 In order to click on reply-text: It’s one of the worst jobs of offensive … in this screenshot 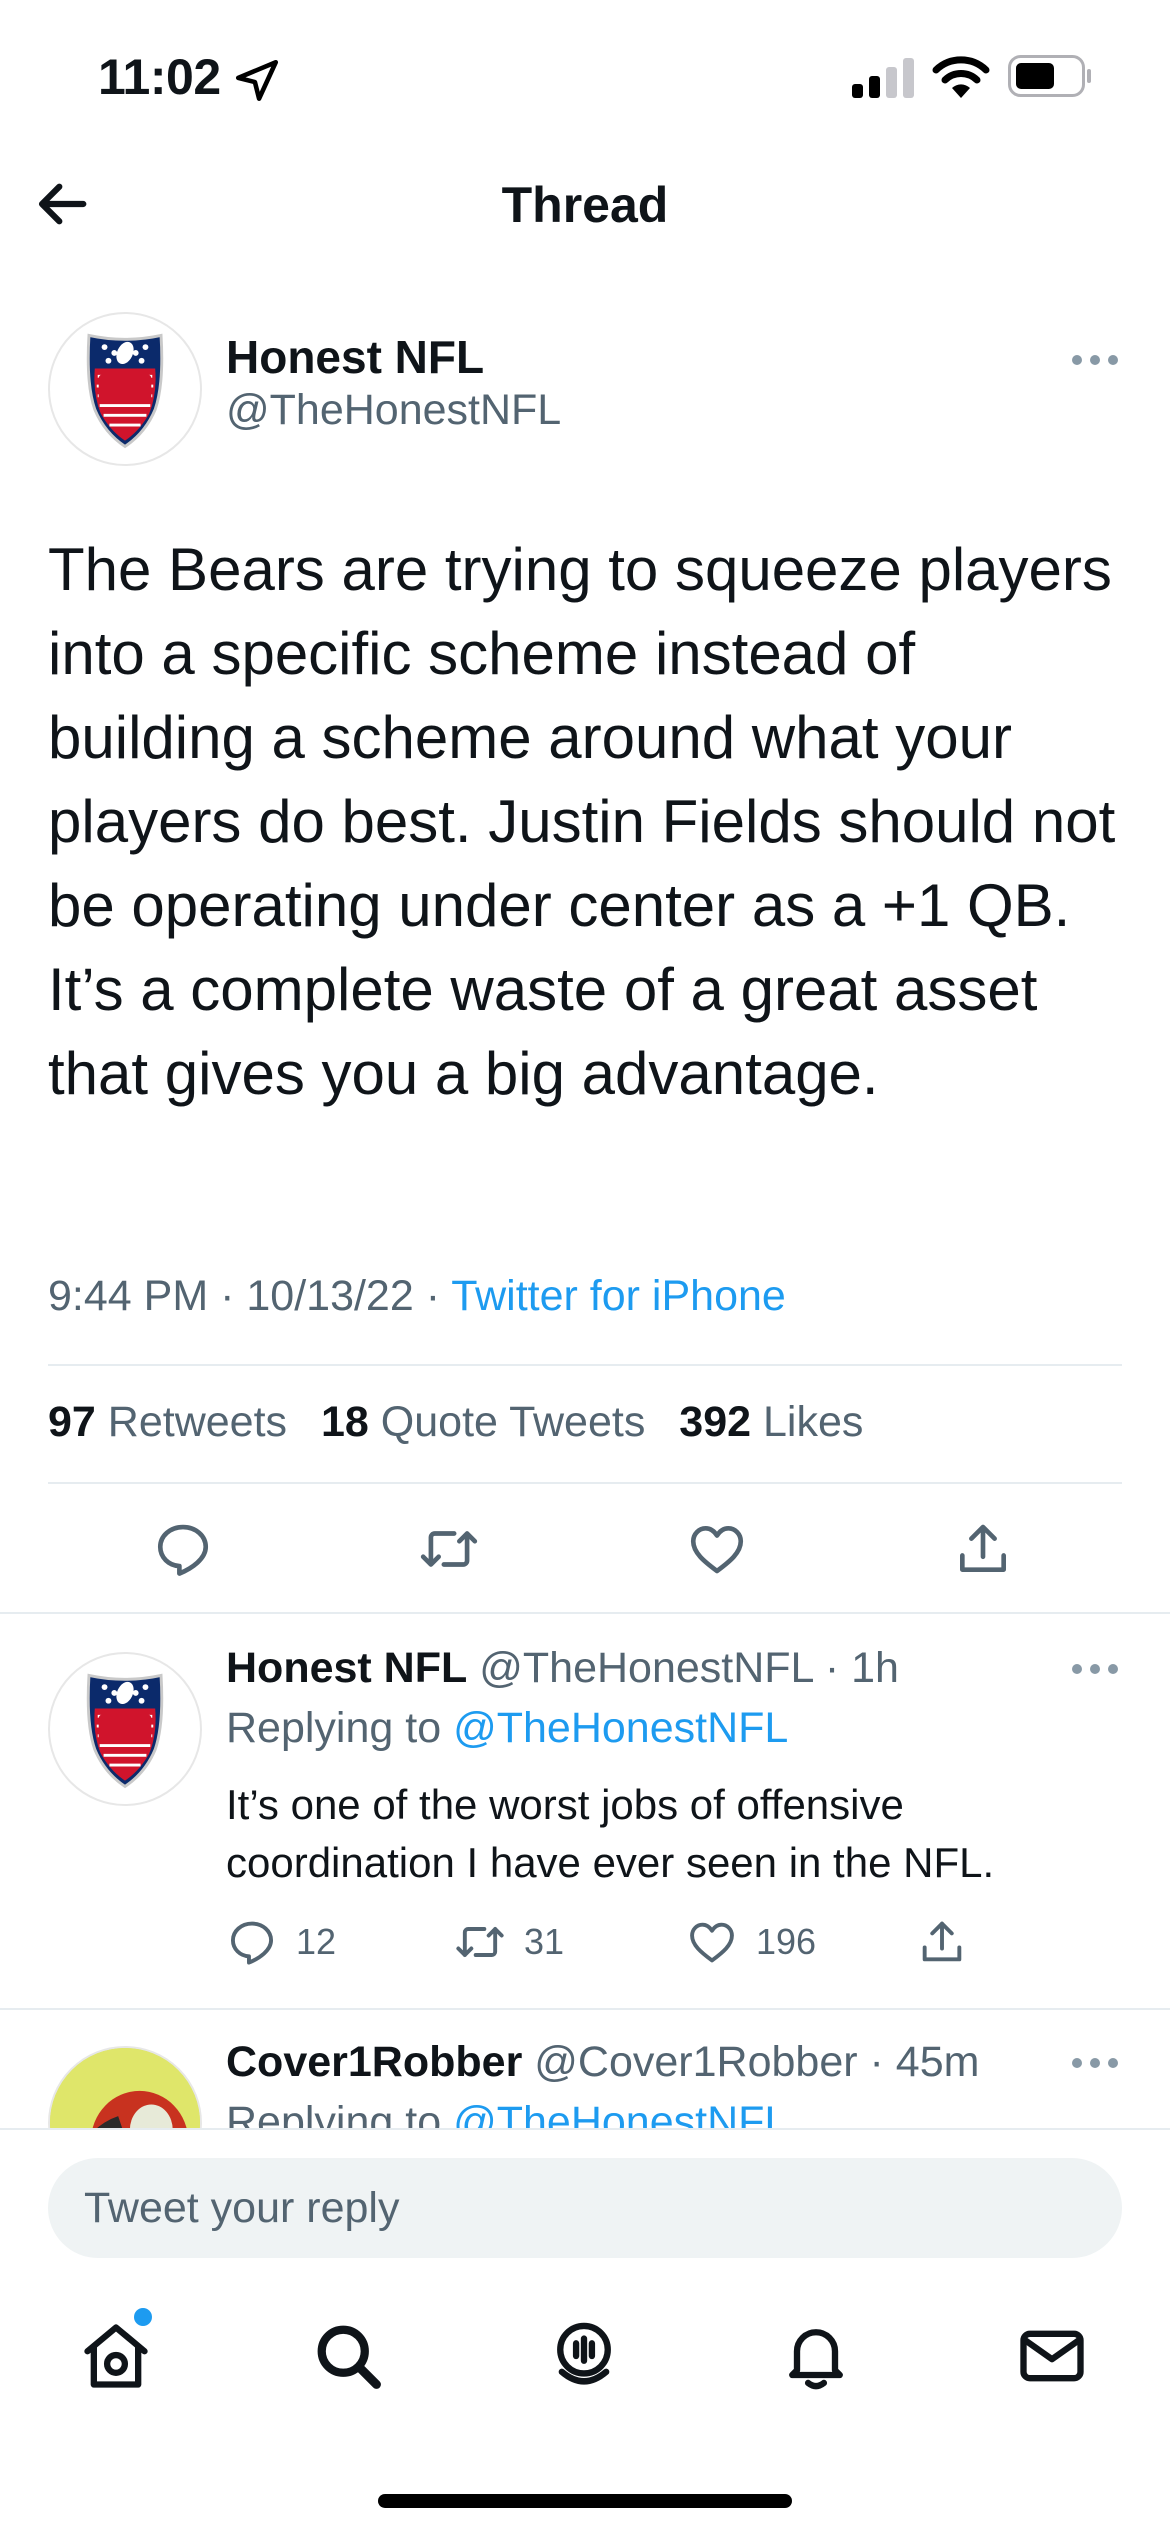, I will do `click(610, 1833)`.